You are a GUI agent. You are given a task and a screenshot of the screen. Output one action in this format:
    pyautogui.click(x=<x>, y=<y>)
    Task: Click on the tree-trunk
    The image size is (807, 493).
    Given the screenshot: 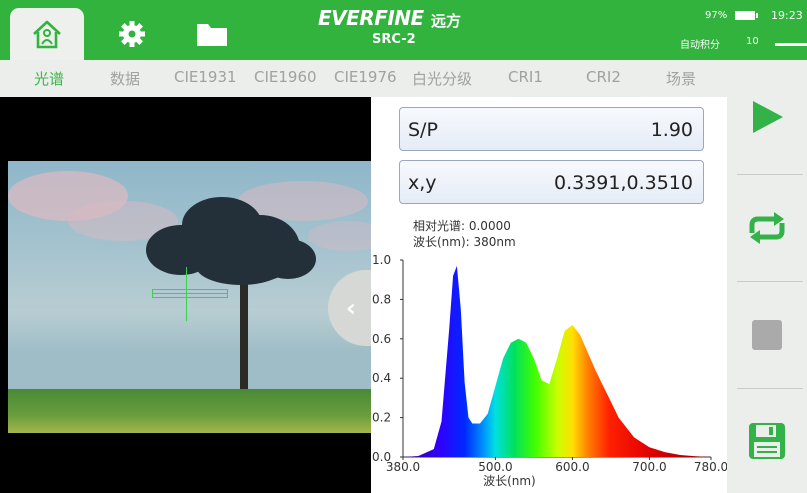 What is the action you would take?
    pyautogui.click(x=244, y=329)
    